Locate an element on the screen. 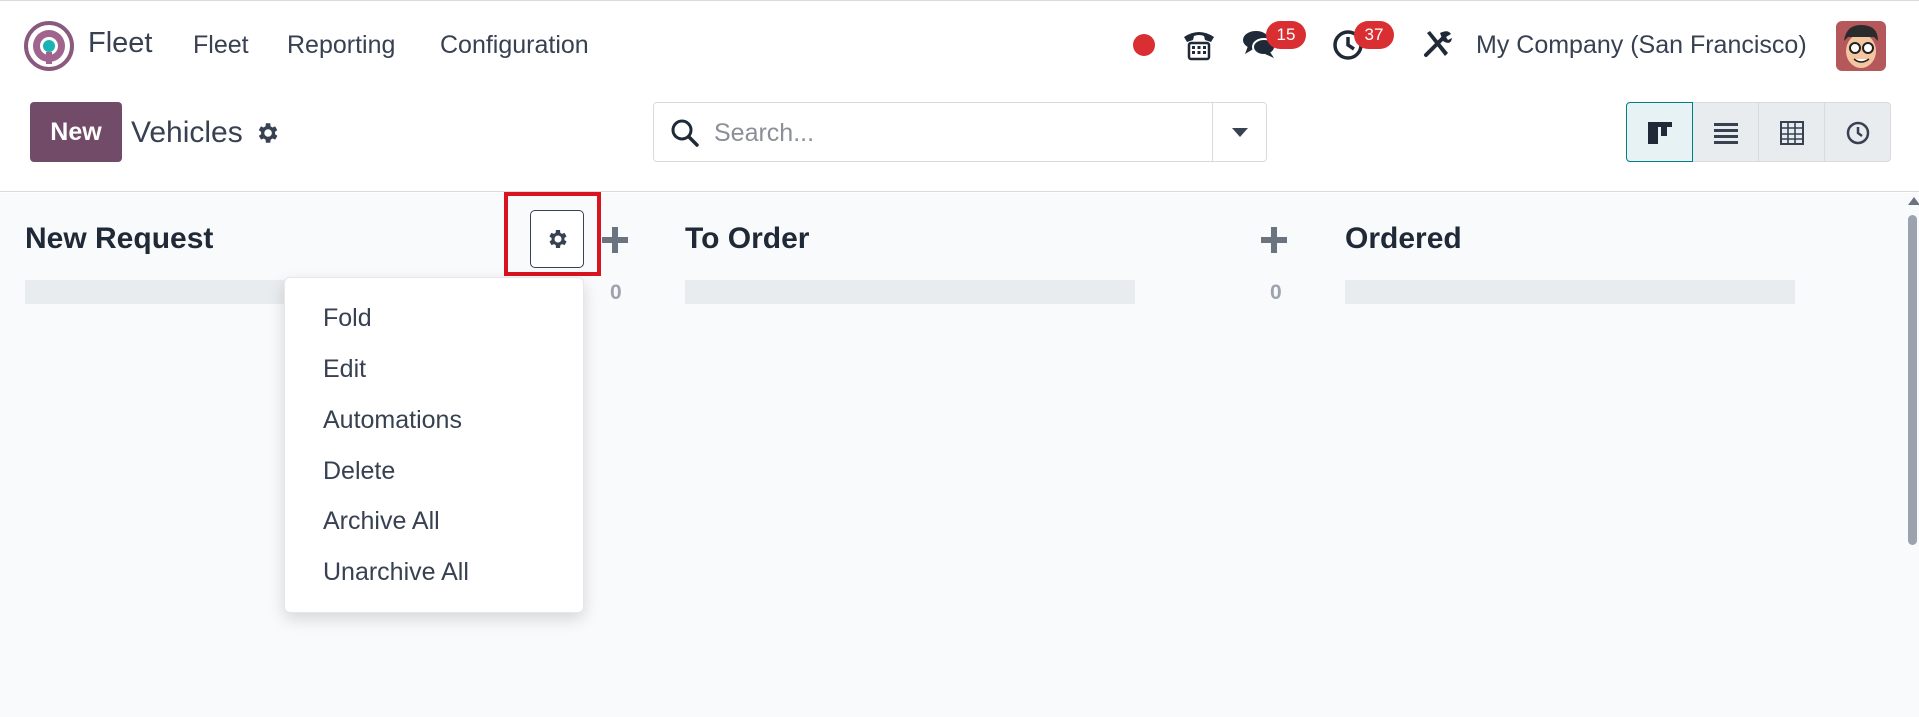 This screenshot has height=717, width=1919. menu-item-delete: Delete is located at coordinates (359, 471).